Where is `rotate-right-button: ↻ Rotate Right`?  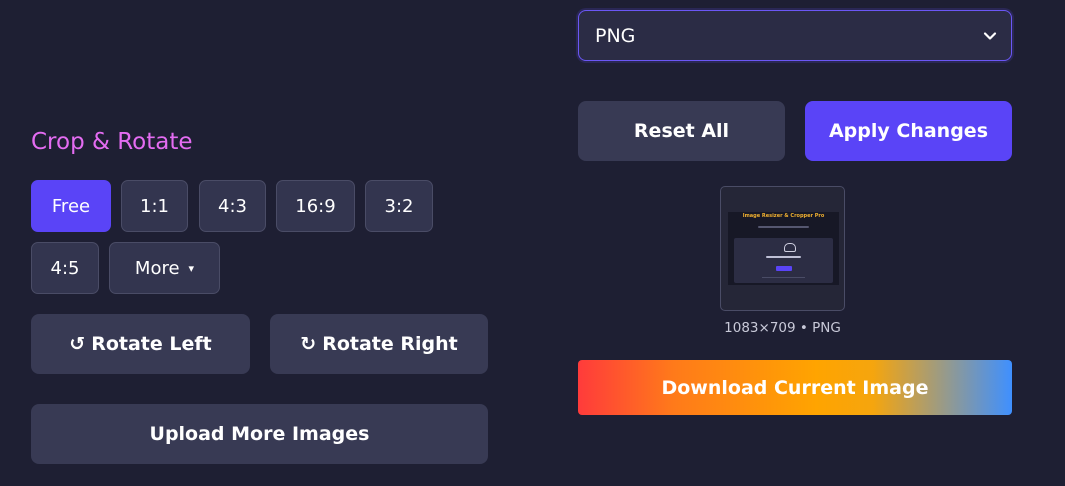 rotate-right-button: ↻ Rotate Right is located at coordinates (379, 344).